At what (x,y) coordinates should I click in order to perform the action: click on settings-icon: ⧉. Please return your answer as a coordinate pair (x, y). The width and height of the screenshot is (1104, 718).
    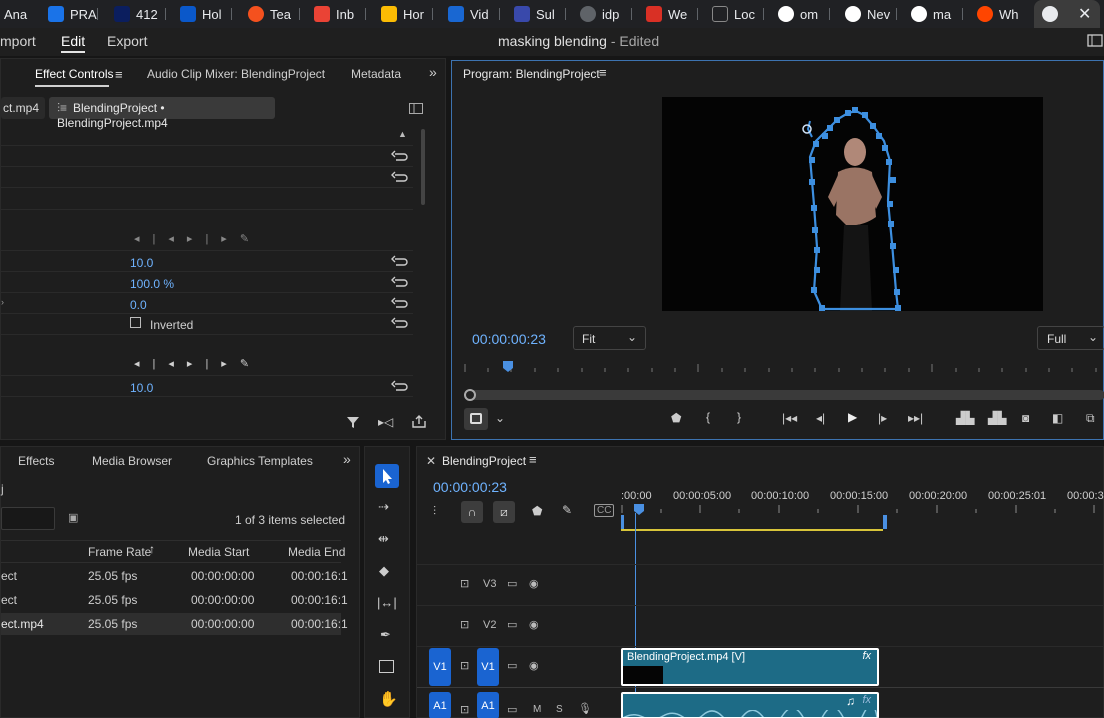
    Looking at the image, I should click on (1090, 418).